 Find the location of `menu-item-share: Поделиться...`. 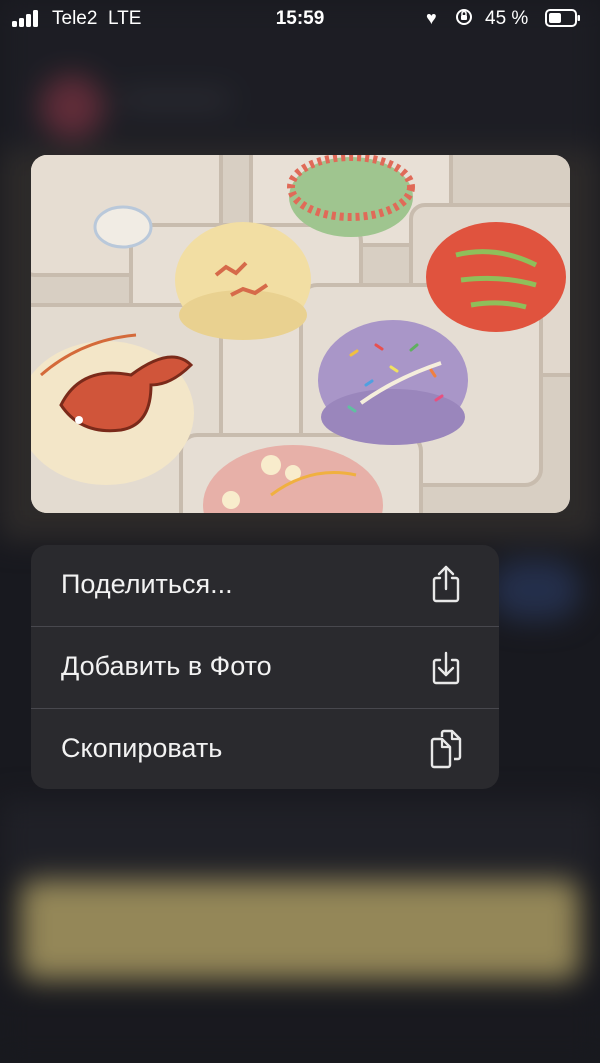

menu-item-share: Поделиться... is located at coordinates (265, 585).